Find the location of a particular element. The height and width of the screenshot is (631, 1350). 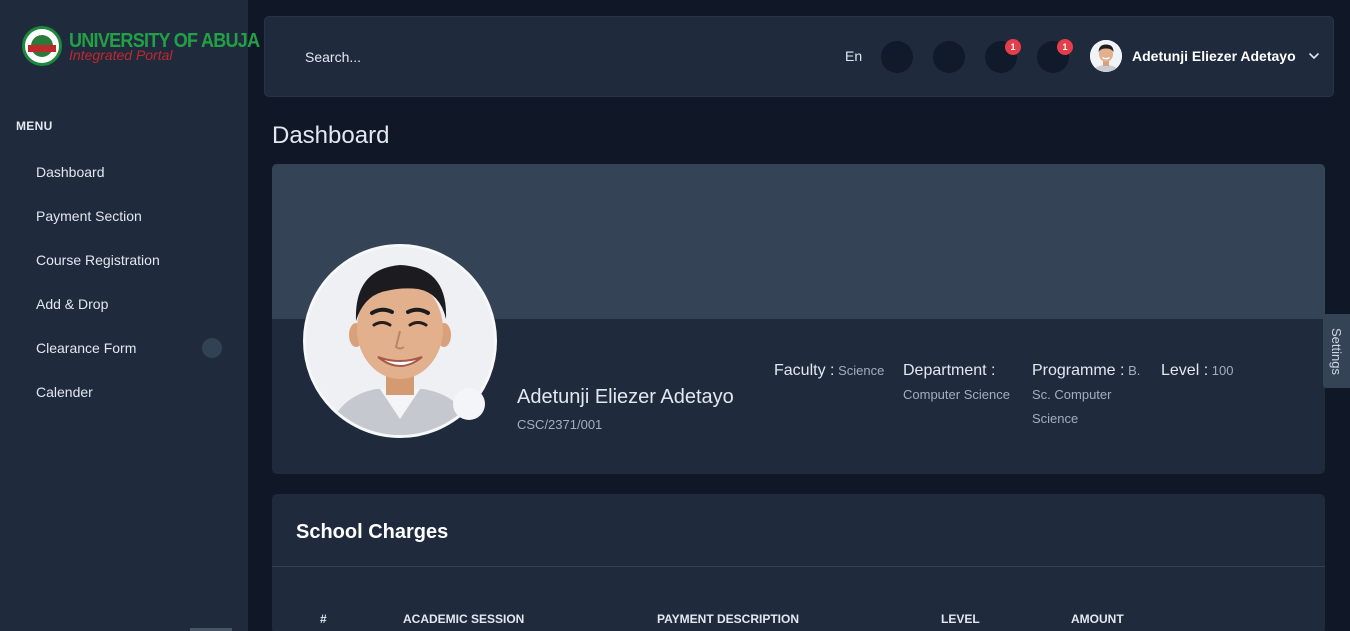

sidebar-item-calender: Calender is located at coordinates (124, 392).